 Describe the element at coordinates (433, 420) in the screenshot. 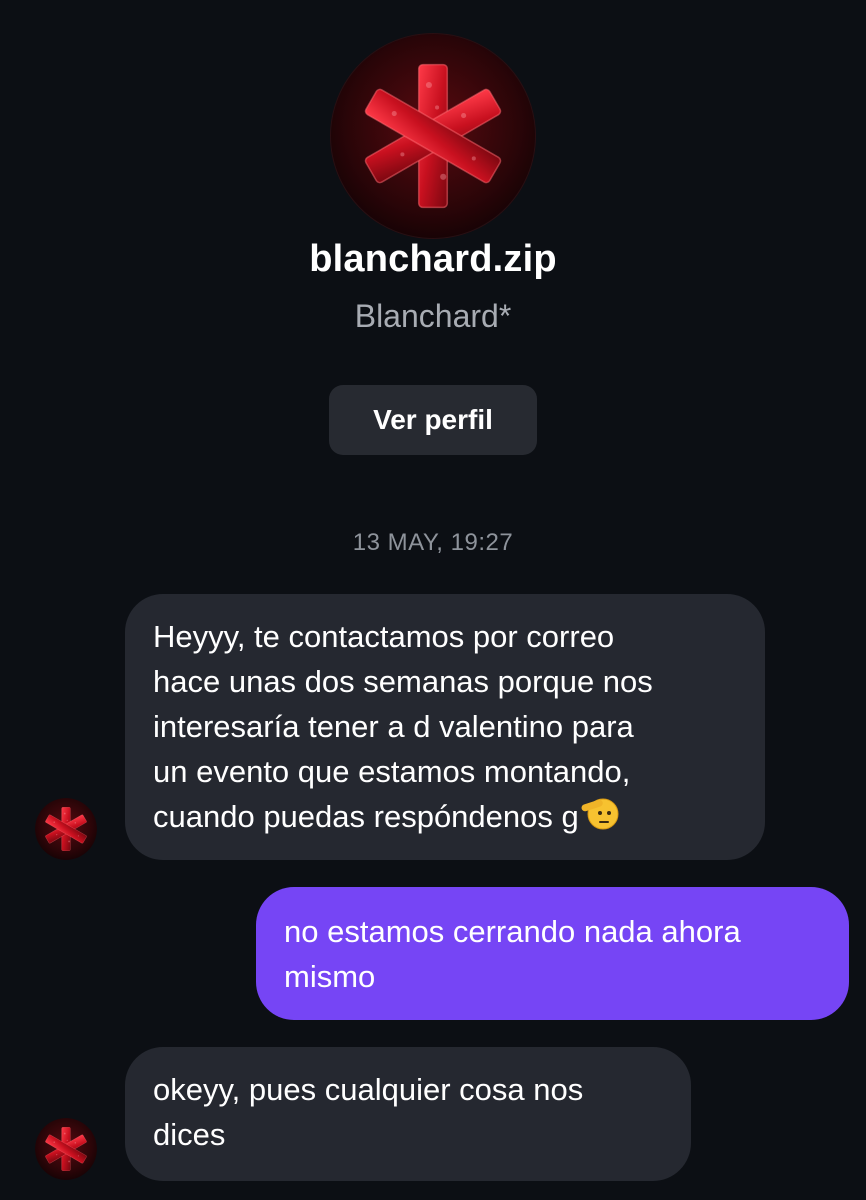

I see `view-profile-button: Ver perfil` at that location.